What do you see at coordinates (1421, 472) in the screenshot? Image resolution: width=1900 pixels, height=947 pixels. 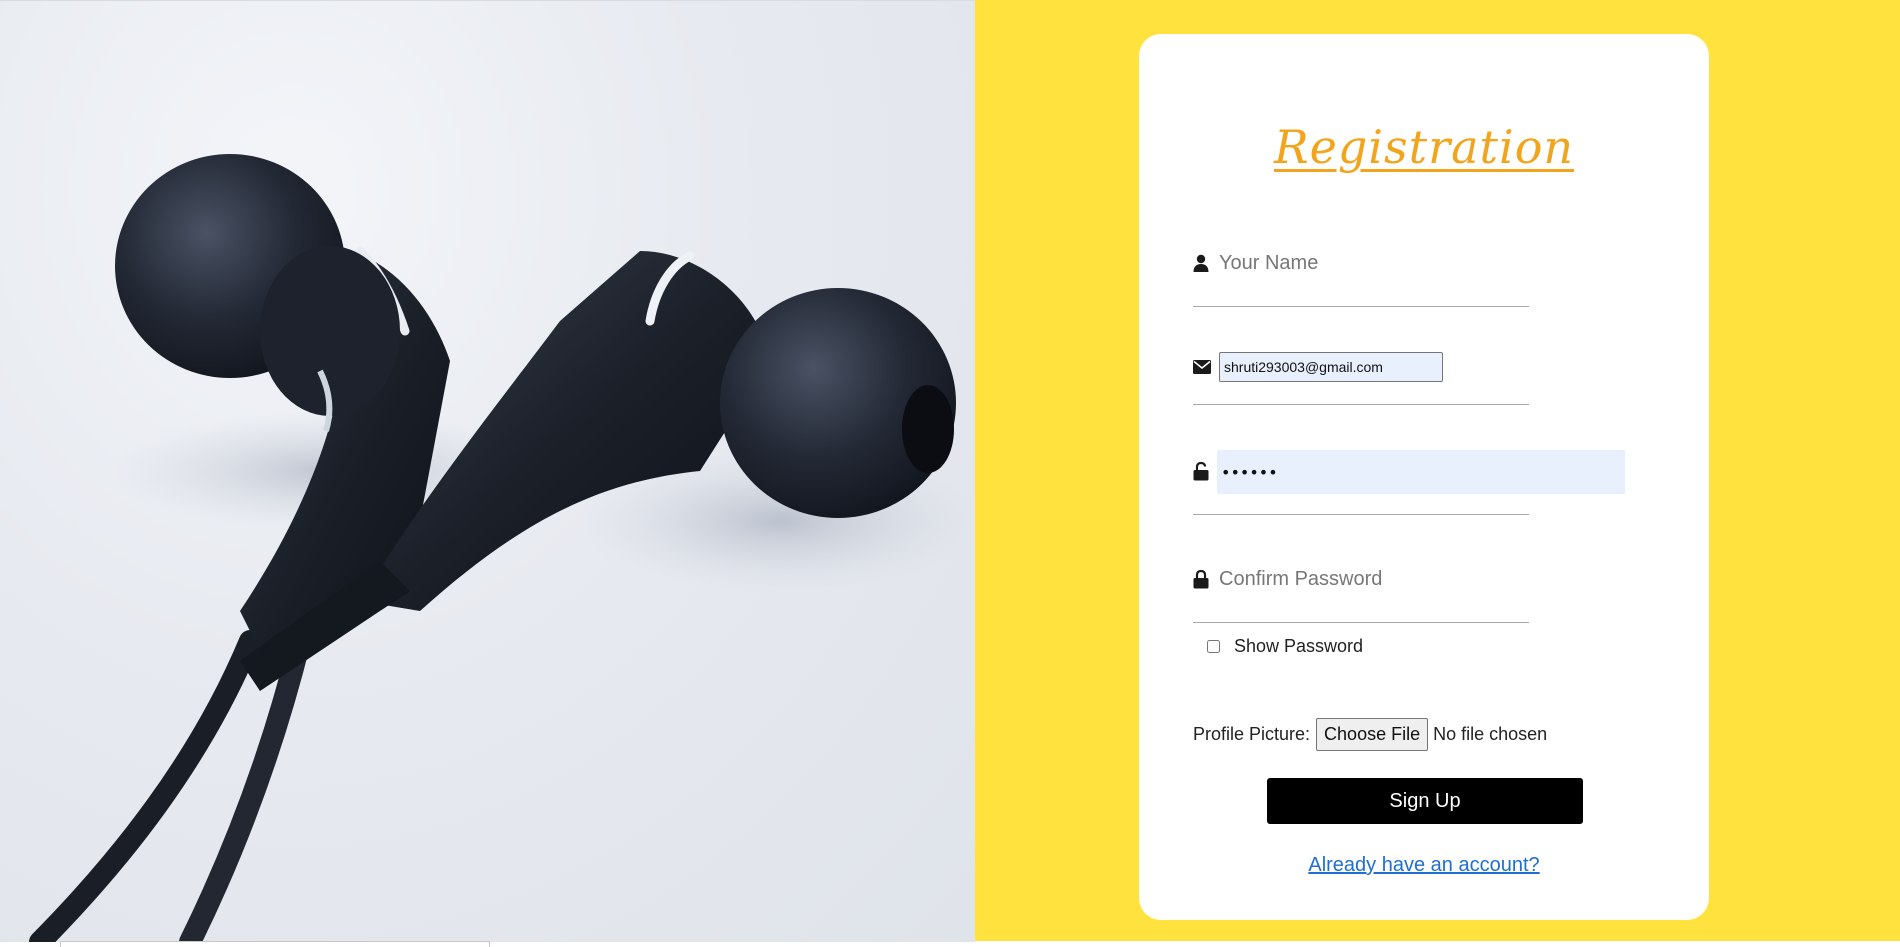 I see `password-input` at bounding box center [1421, 472].